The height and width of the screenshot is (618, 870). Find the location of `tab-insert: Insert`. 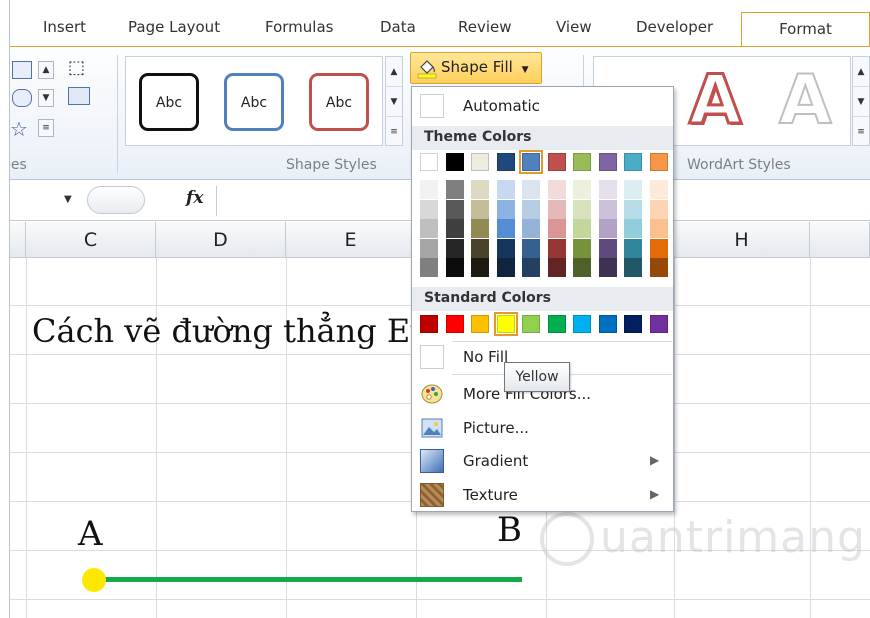

tab-insert: Insert is located at coordinates (64, 27).